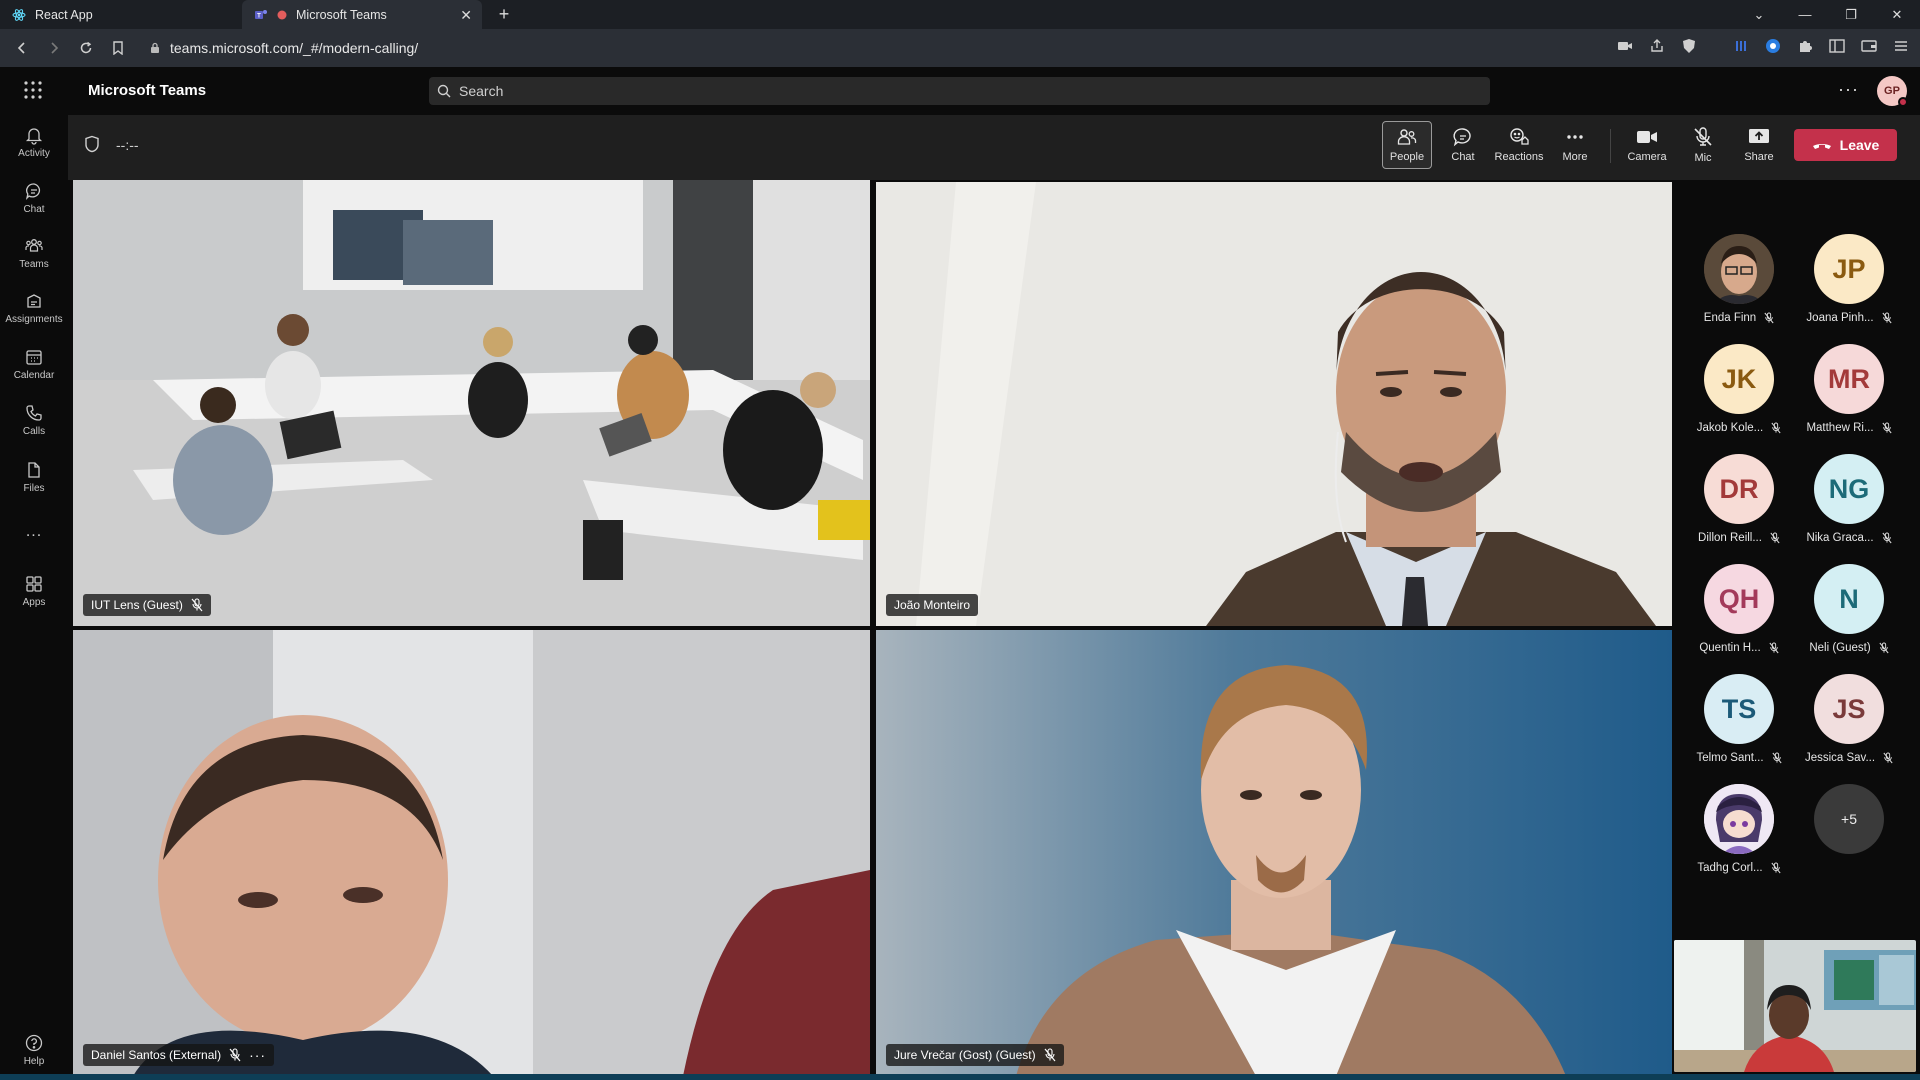  Describe the element at coordinates (1892, 91) in the screenshot. I see `user-avatar: GP` at that location.